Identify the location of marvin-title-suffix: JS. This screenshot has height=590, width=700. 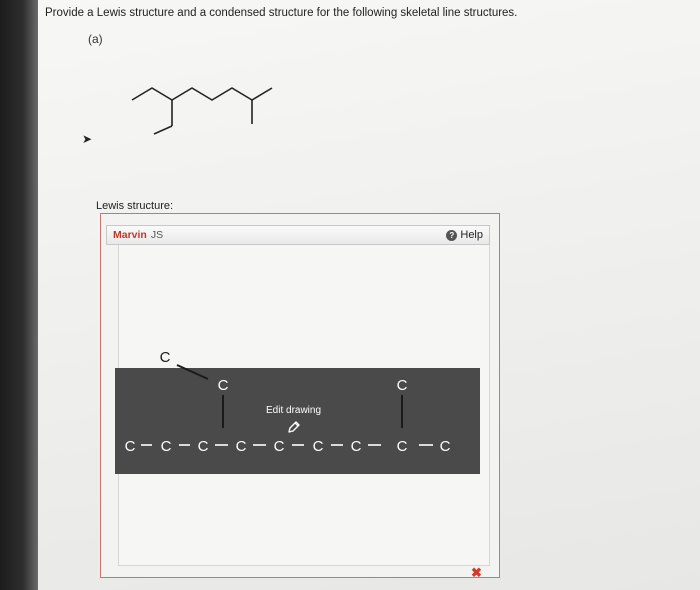
(157, 235).